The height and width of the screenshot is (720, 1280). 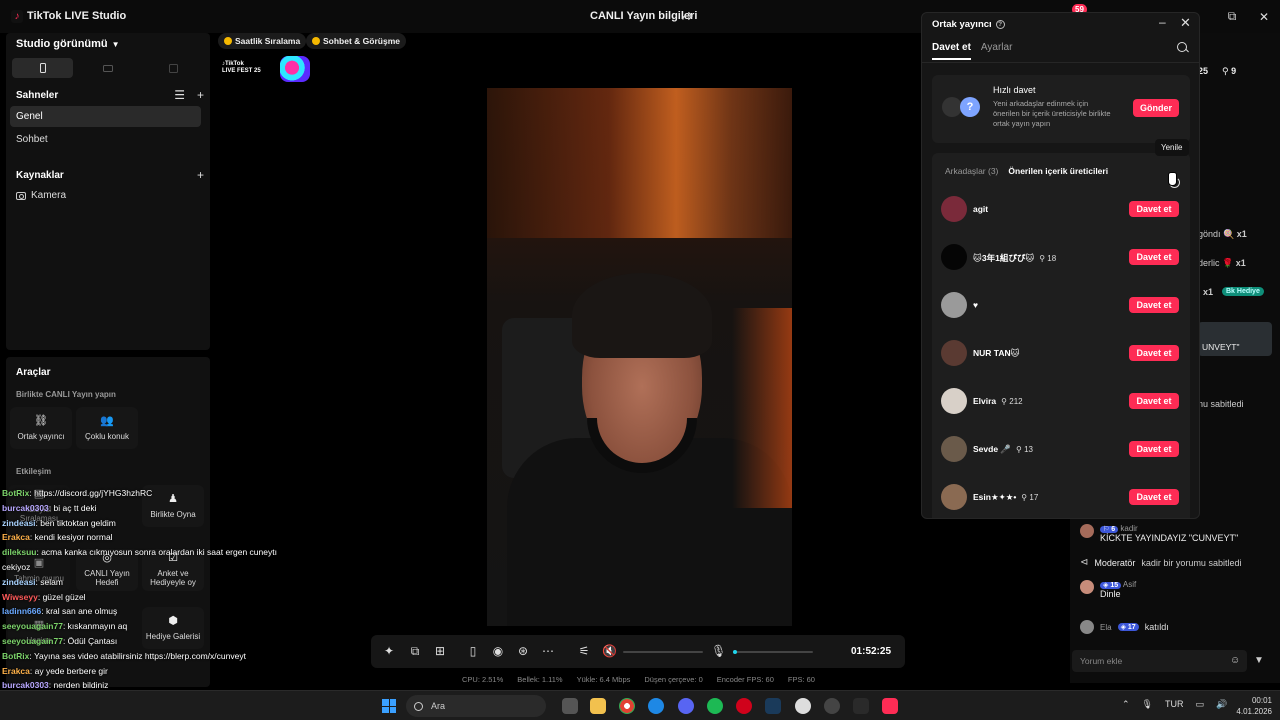 I want to click on more-icon: ⋯, so click(x=548, y=651).